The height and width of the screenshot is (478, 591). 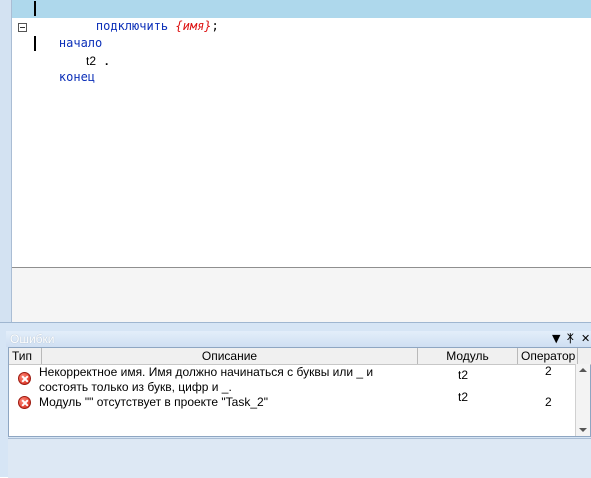 What do you see at coordinates (215, 26) in the screenshot?
I see `semicolon: ;` at bounding box center [215, 26].